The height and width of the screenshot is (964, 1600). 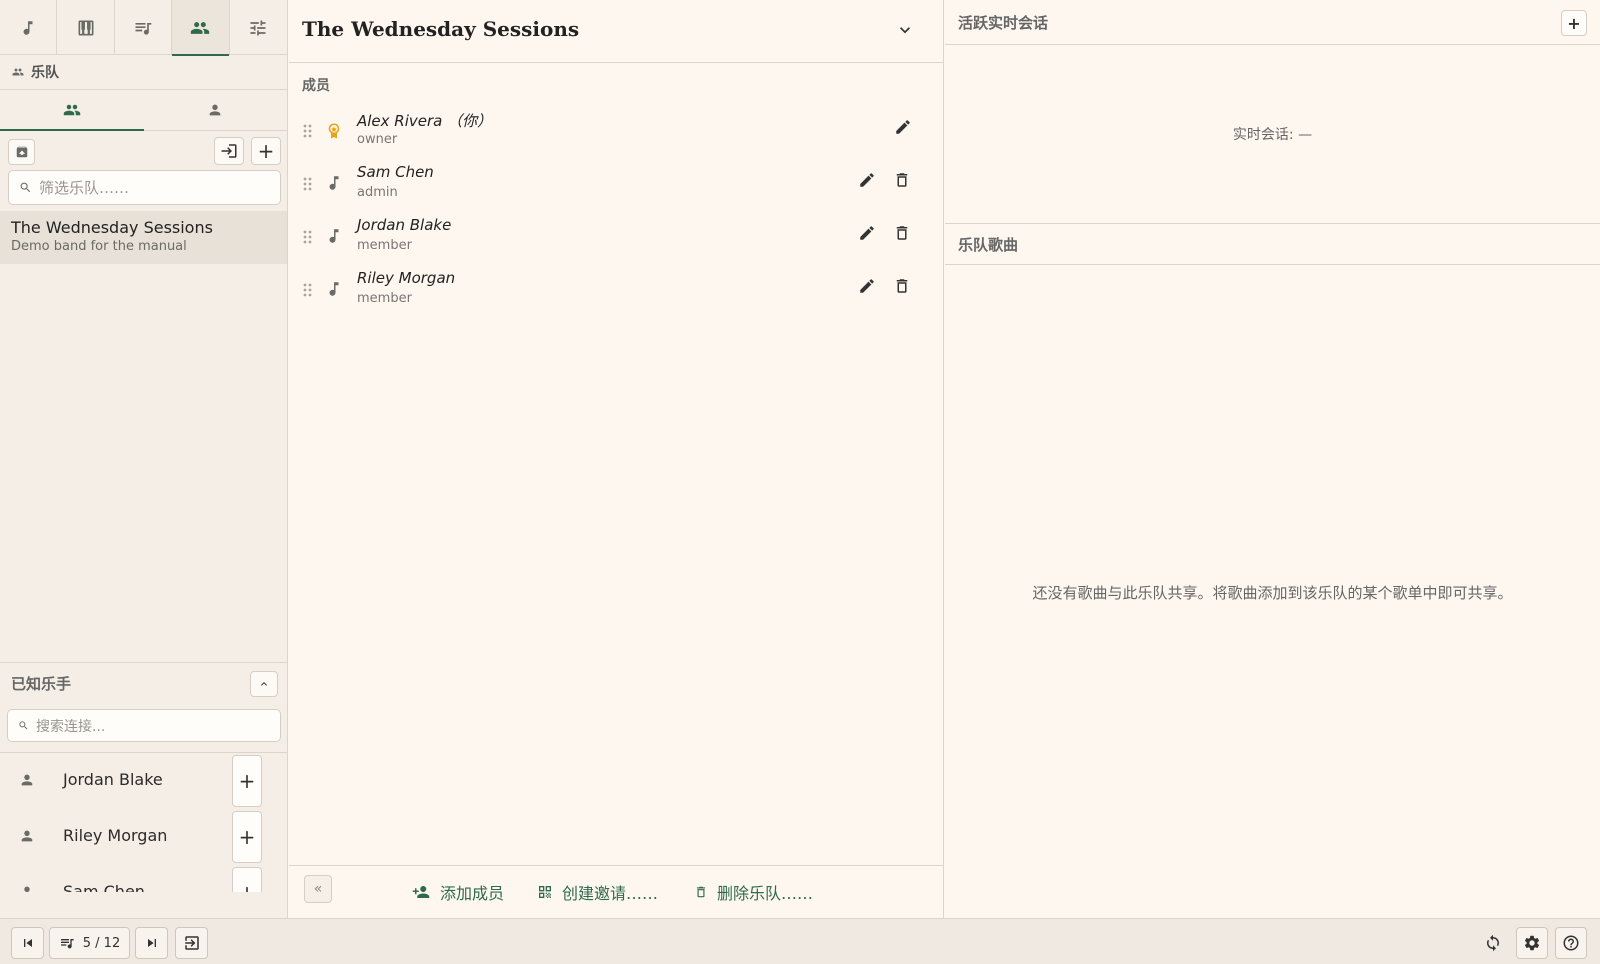 What do you see at coordinates (143, 72) in the screenshot?
I see `section-header: 乐队` at bounding box center [143, 72].